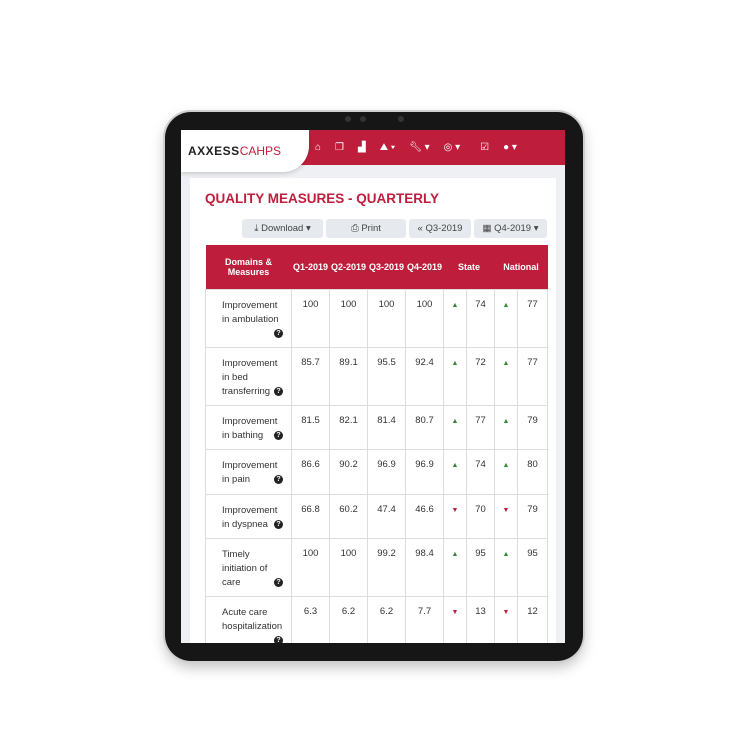 Image resolution: width=745 pixels, height=745 pixels. What do you see at coordinates (248, 471) in the screenshot?
I see `measure-cell: Improvement in pain ?` at bounding box center [248, 471].